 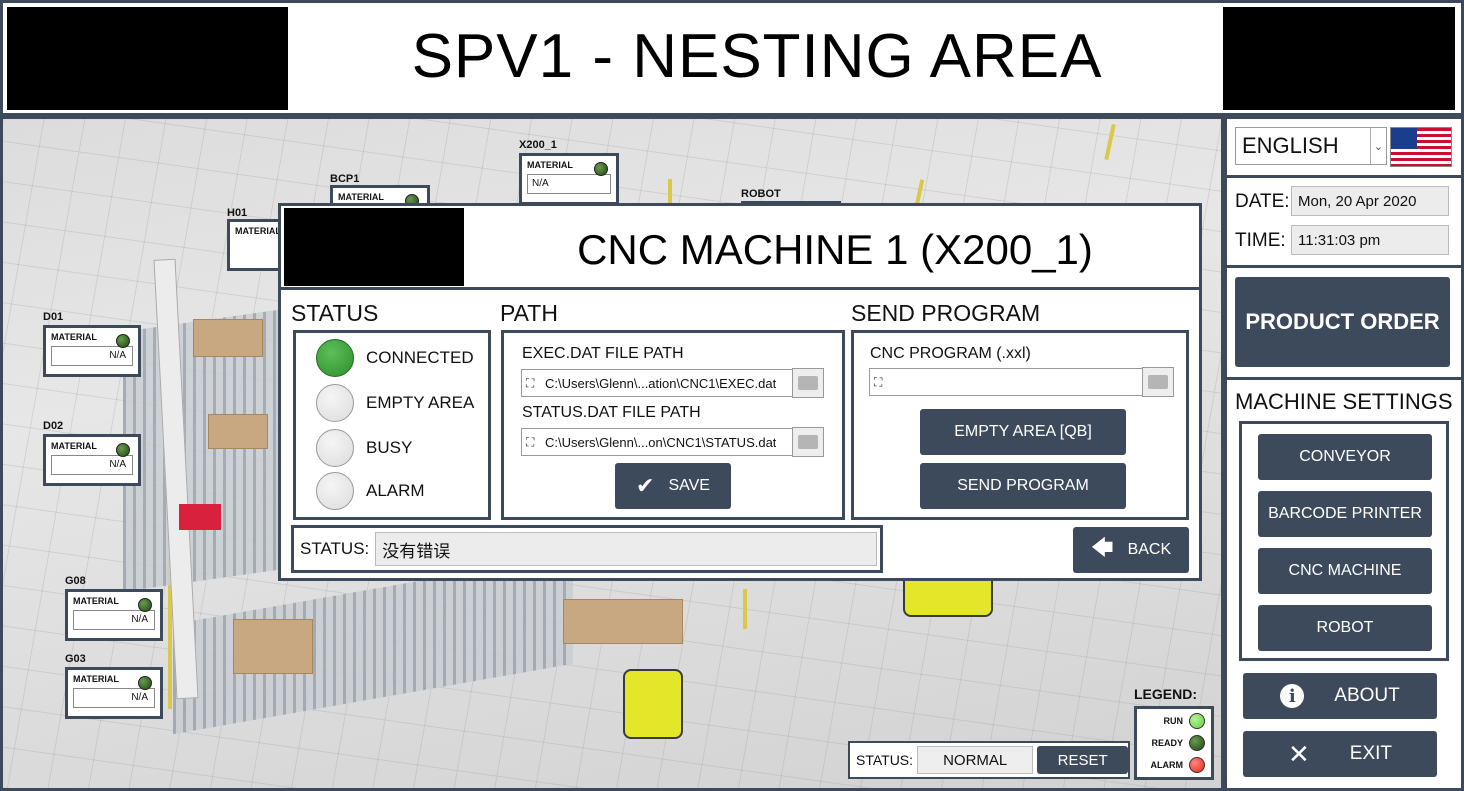 What do you see at coordinates (420, 402) in the screenshot?
I see `status-item-label: EMPTY AREA` at bounding box center [420, 402].